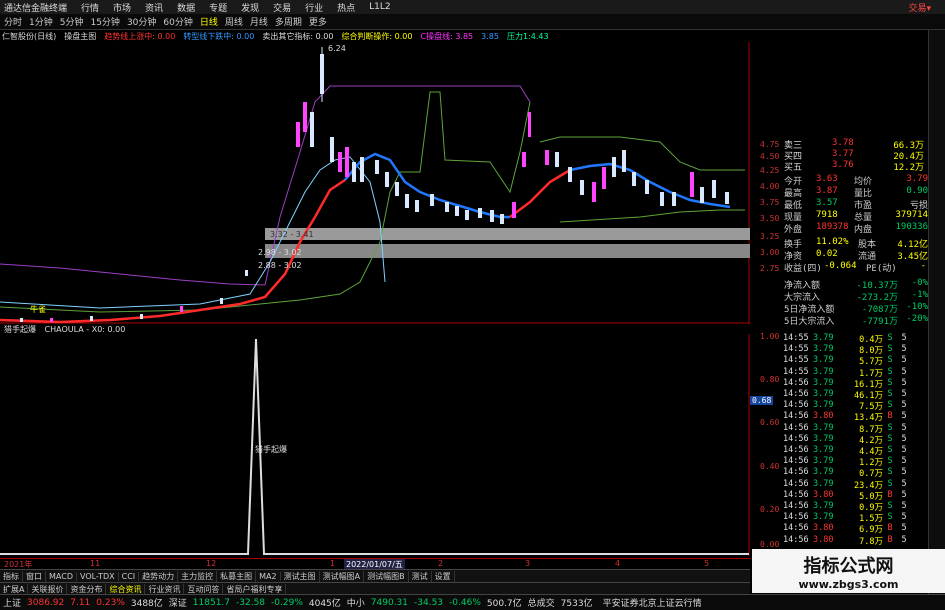 The image size is (945, 610). Describe the element at coordinates (237, 576) in the screenshot. I see `indicator-tab: 私募主图` at that location.